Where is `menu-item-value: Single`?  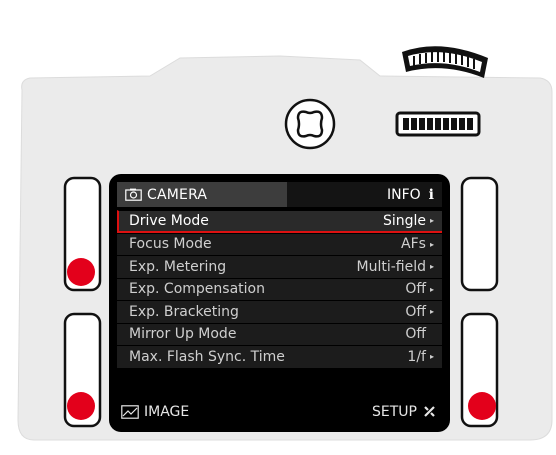 menu-item-value: Single is located at coordinates (404, 220).